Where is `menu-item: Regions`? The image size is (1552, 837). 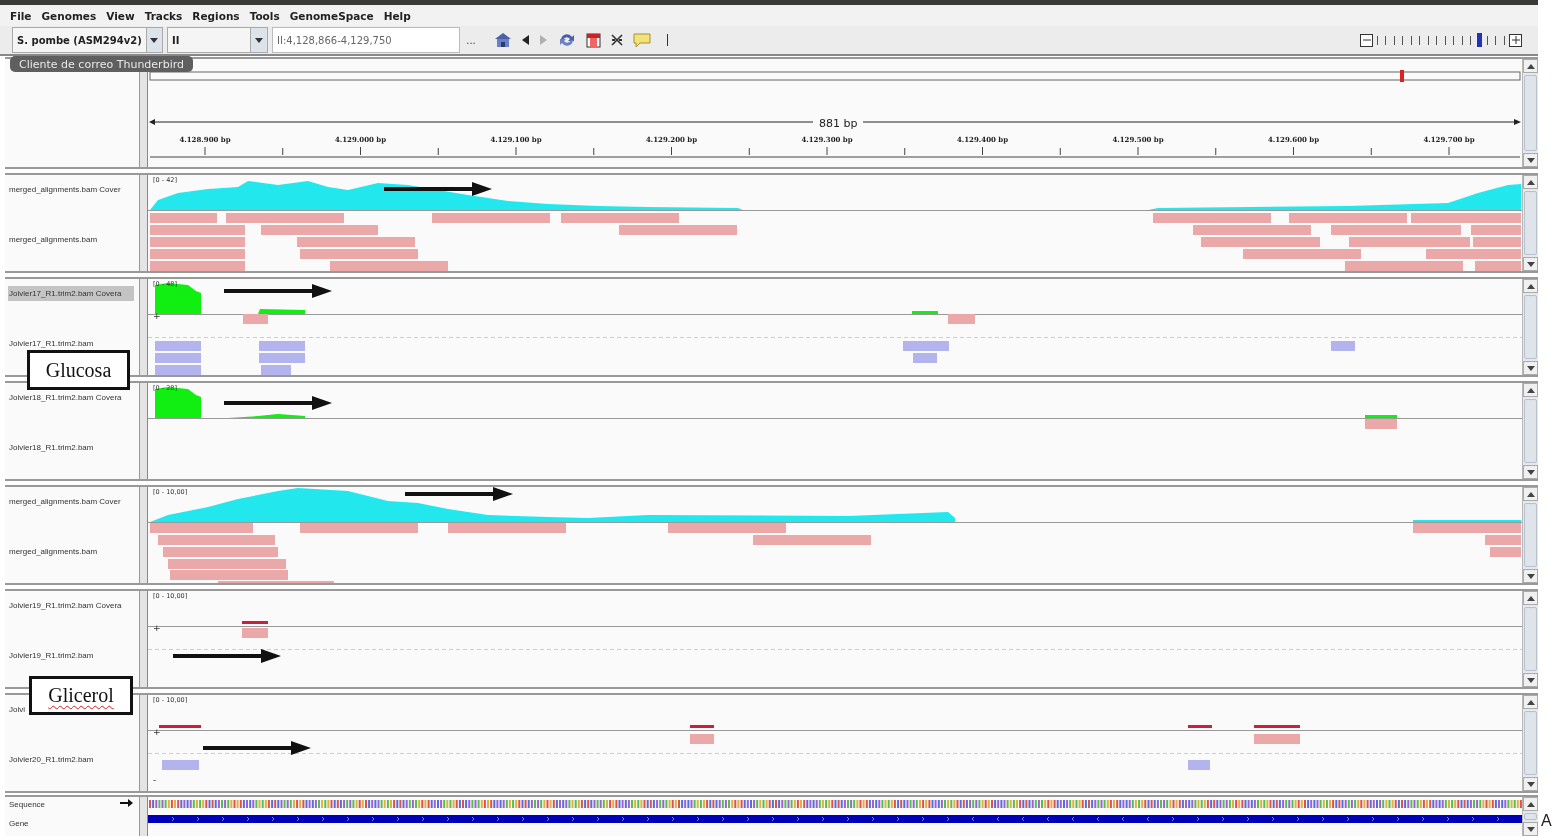
menu-item: Regions is located at coordinates (216, 15).